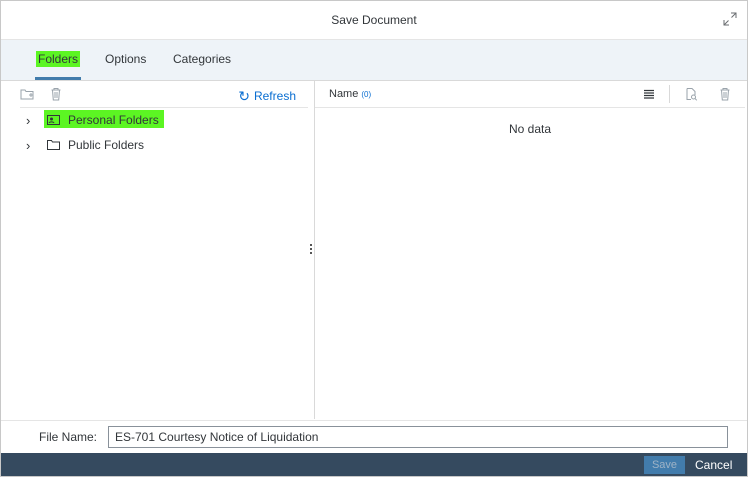 This screenshot has height=477, width=748. I want to click on dialog-title: Save Document, so click(374, 20).